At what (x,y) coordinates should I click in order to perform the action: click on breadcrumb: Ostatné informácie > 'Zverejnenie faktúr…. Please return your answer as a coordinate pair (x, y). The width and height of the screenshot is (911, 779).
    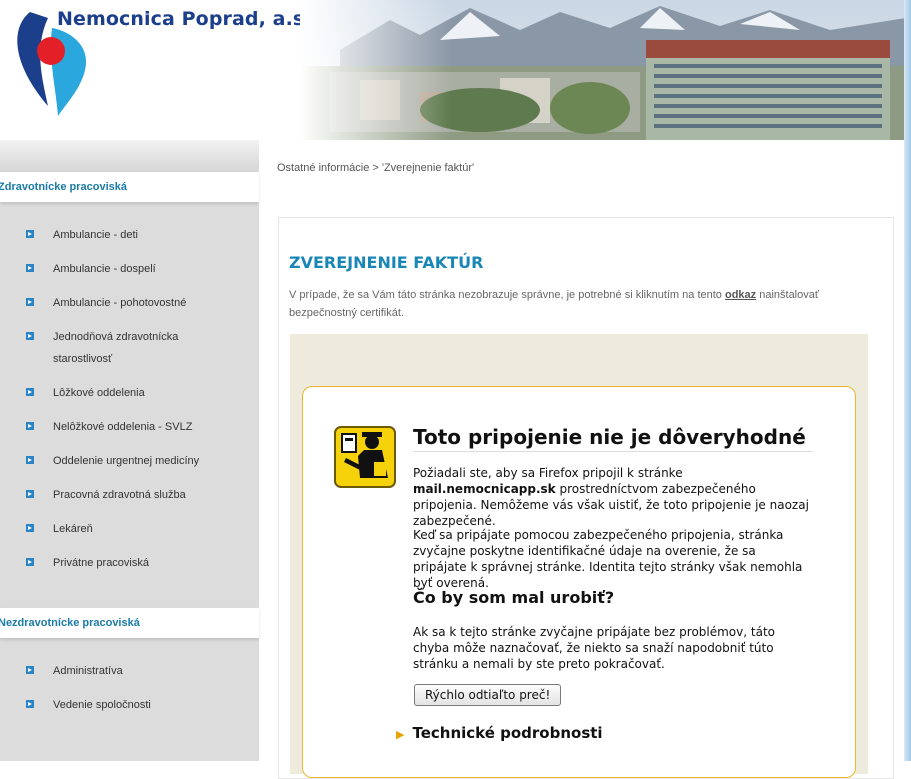
    Looking at the image, I should click on (375, 168).